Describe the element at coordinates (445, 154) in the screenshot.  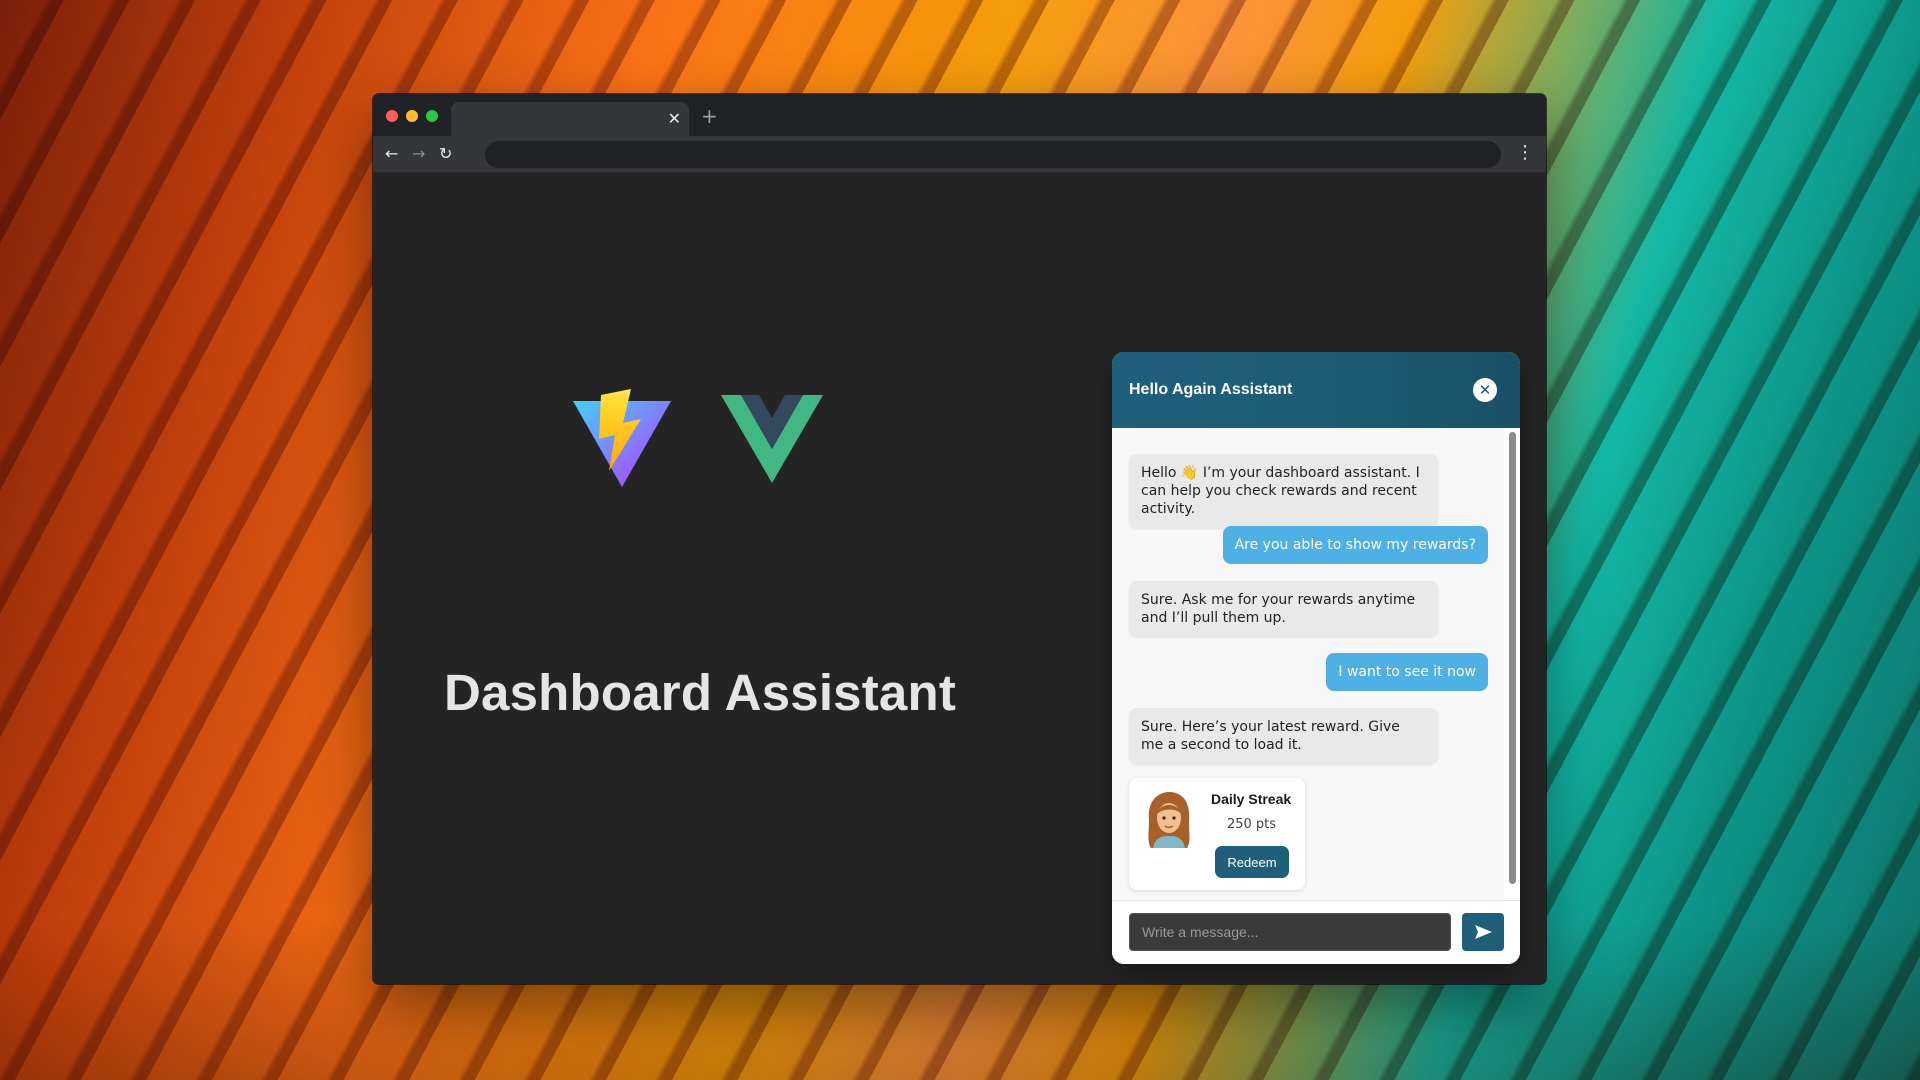
I see `reload-icon: ↻` at that location.